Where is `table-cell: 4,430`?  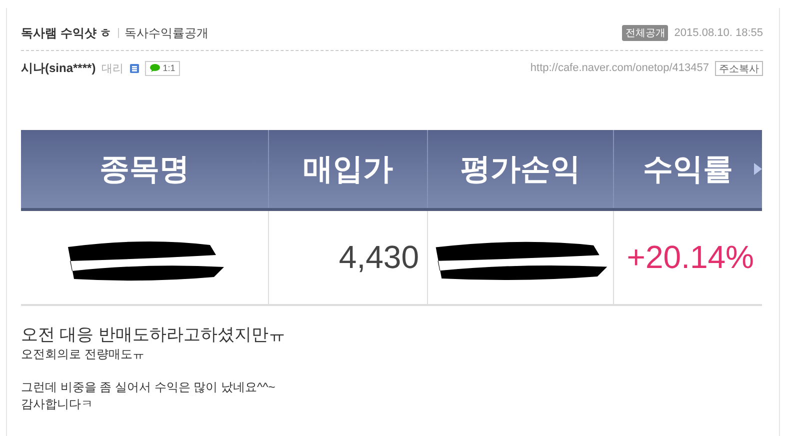 table-cell: 4,430 is located at coordinates (378, 257).